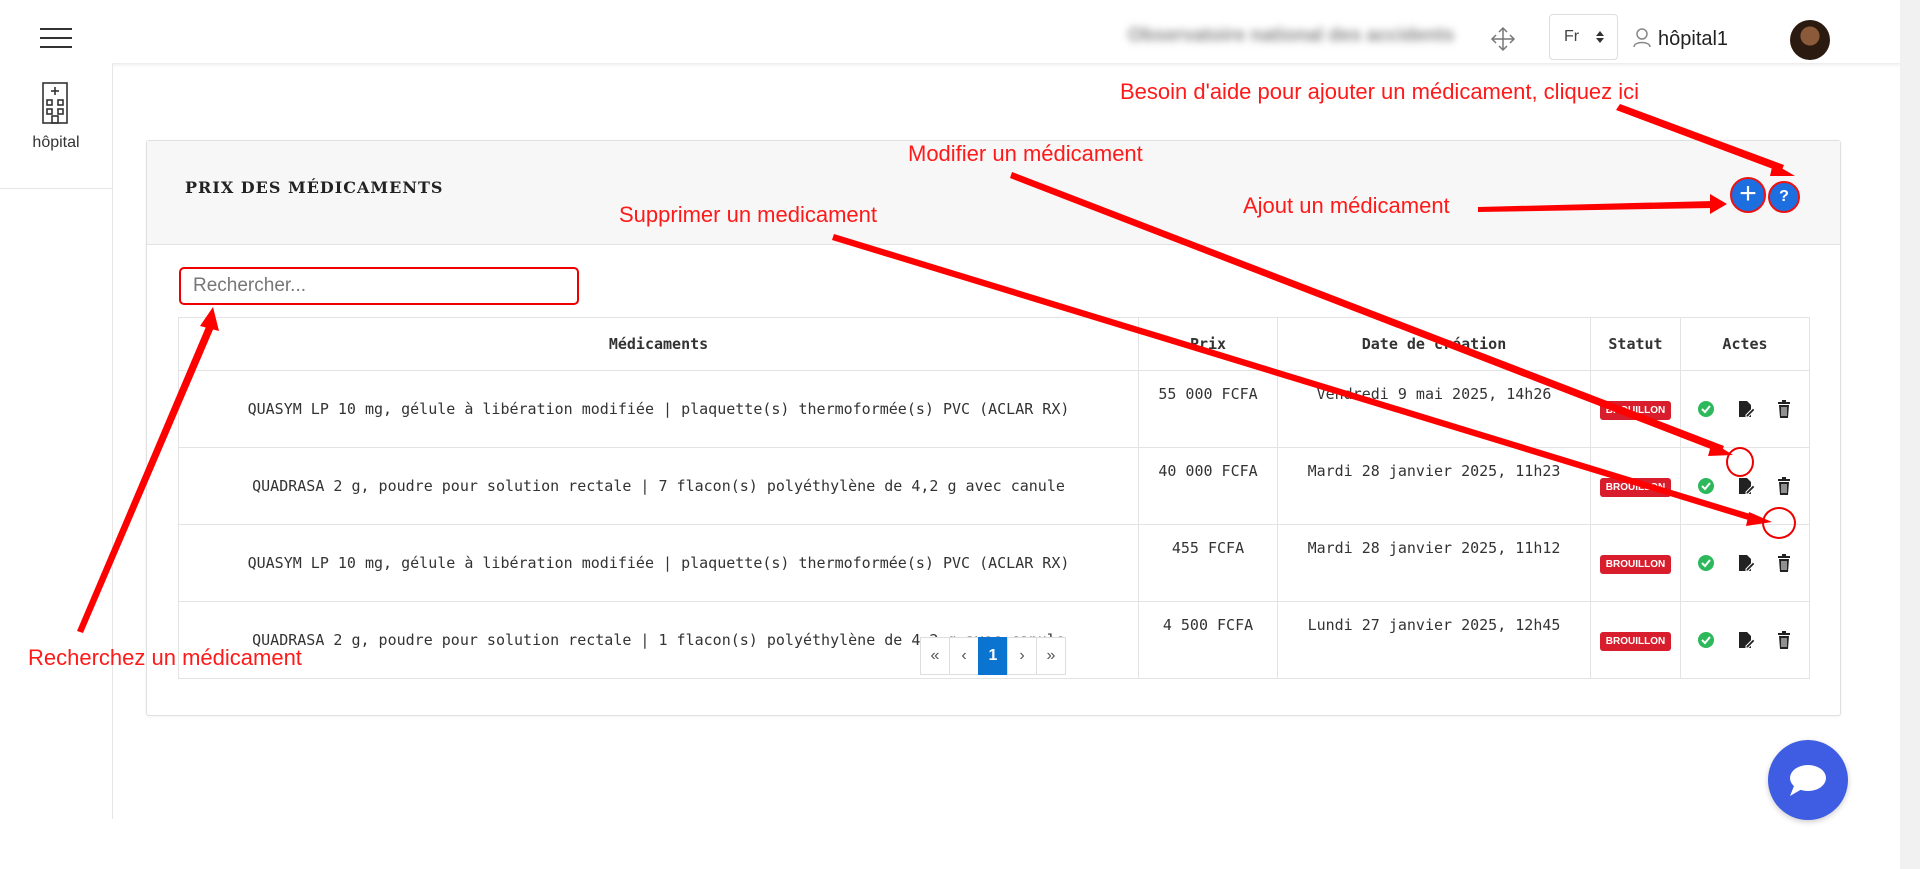 This screenshot has width=1920, height=869. Describe the element at coordinates (1700, 138) in the screenshot. I see `arrow-help` at that location.